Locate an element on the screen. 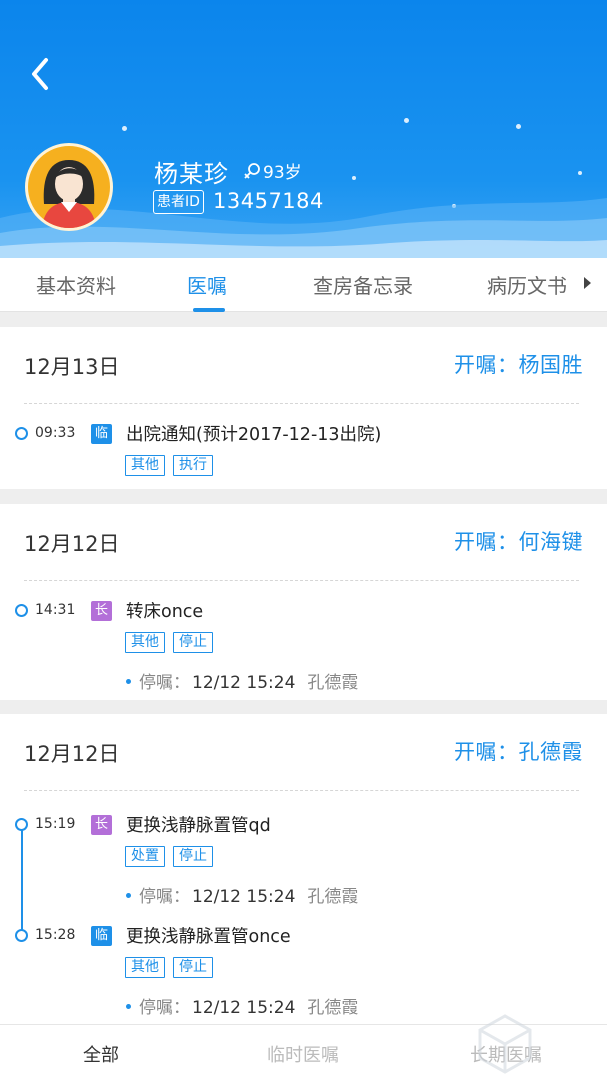 The image size is (607, 1080). section-tabs: 基本资料 医嘱 查房备忘录 病历文书 is located at coordinates (303, 285).